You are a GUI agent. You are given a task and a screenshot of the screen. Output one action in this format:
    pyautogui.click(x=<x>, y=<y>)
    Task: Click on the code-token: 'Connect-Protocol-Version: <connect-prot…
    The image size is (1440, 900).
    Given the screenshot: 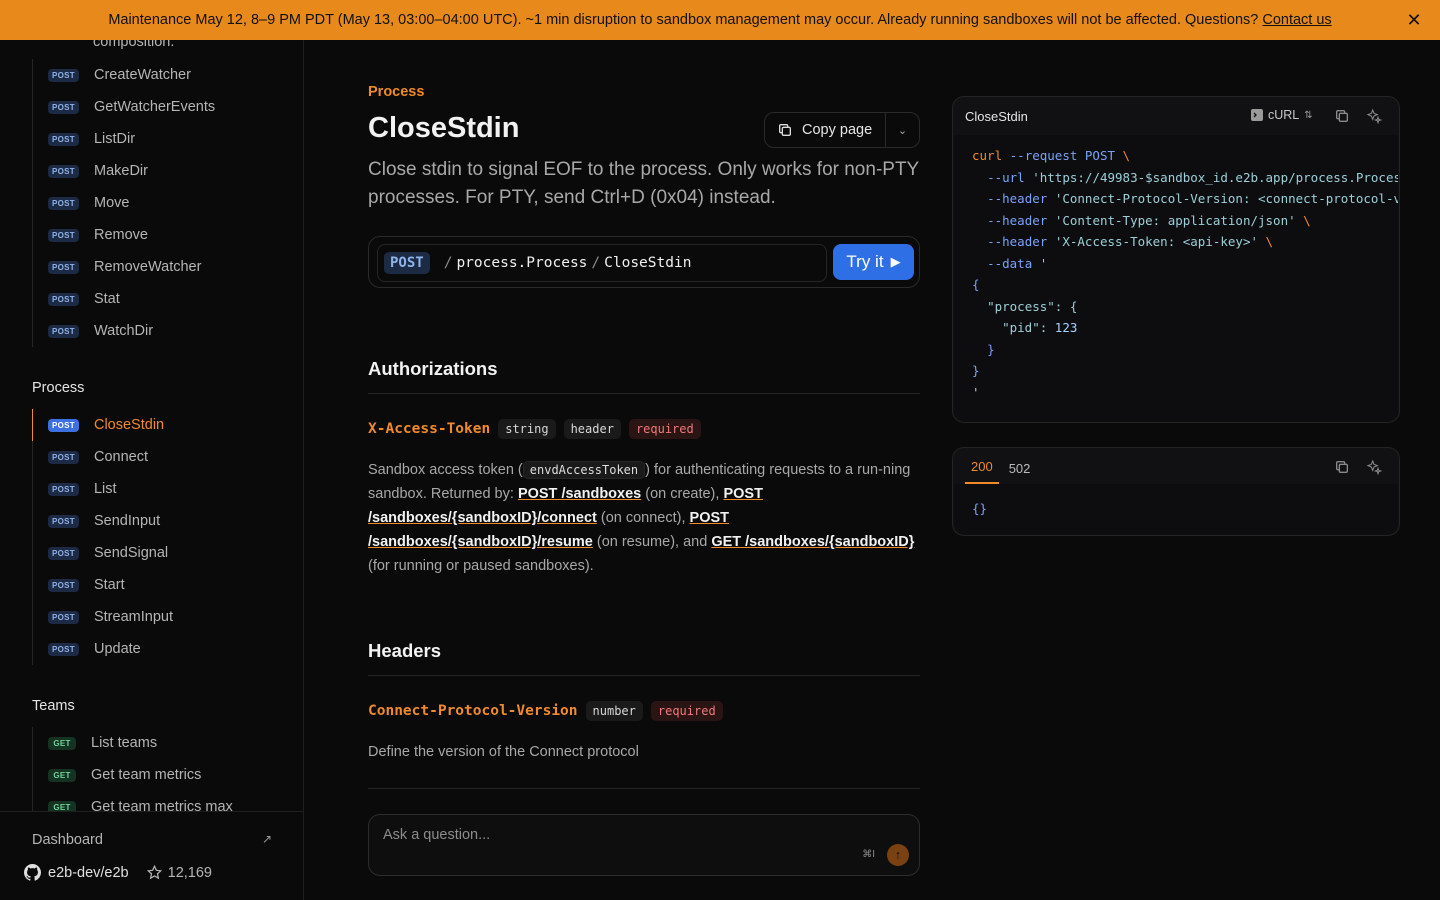 What is the action you would take?
    pyautogui.click(x=1226, y=198)
    